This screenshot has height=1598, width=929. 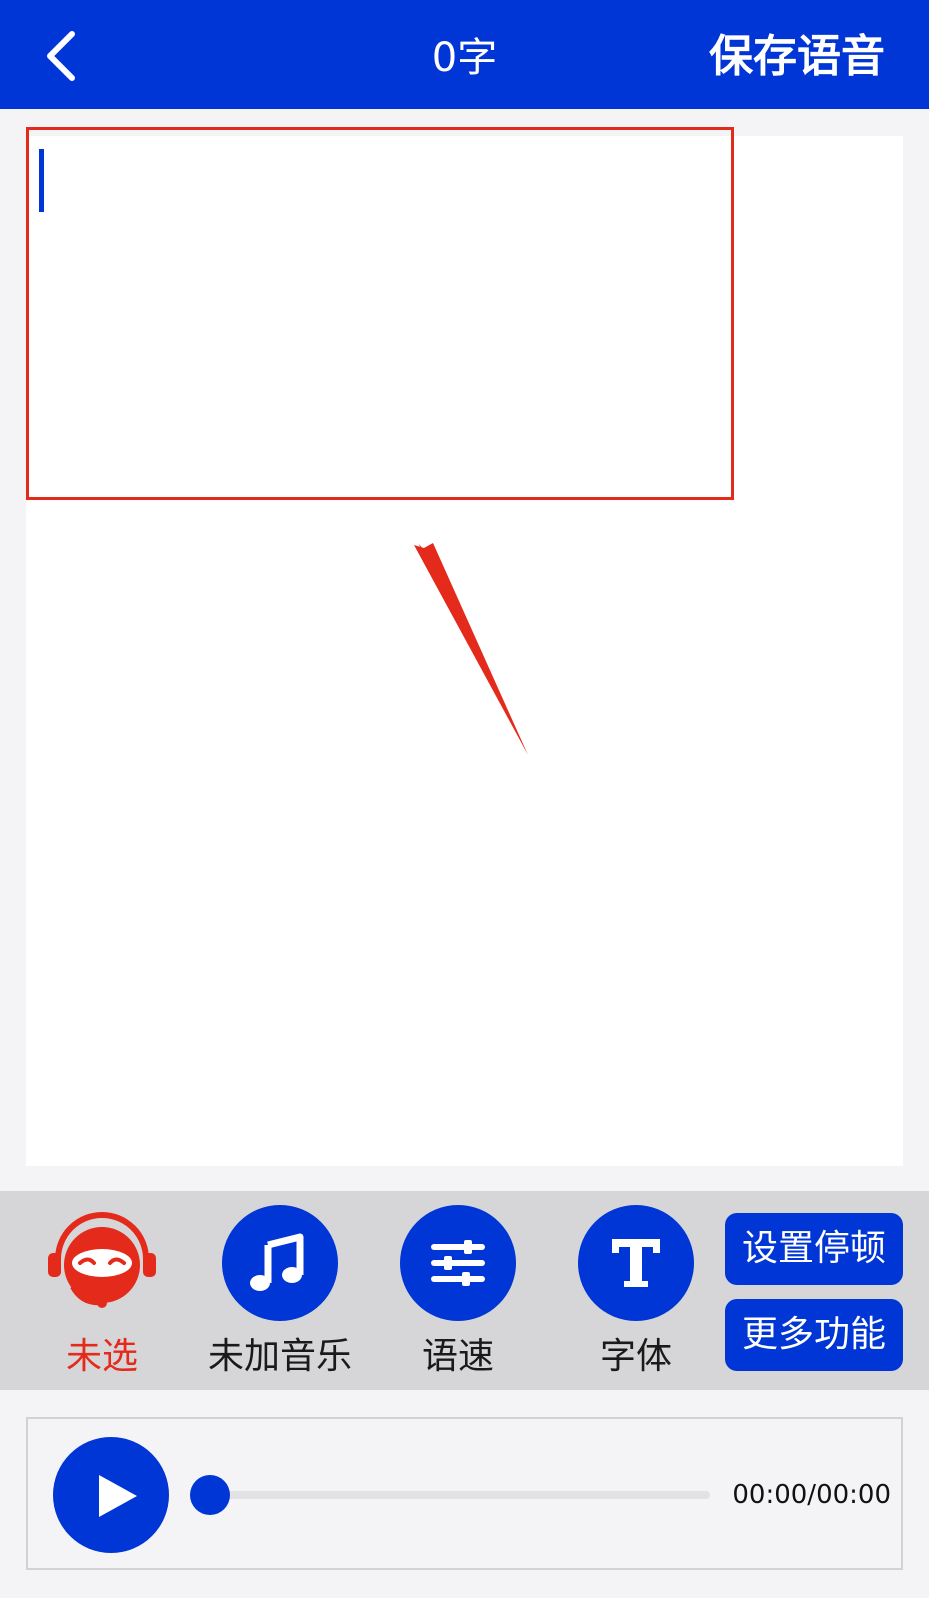 I want to click on play-button, so click(x=111, y=1495).